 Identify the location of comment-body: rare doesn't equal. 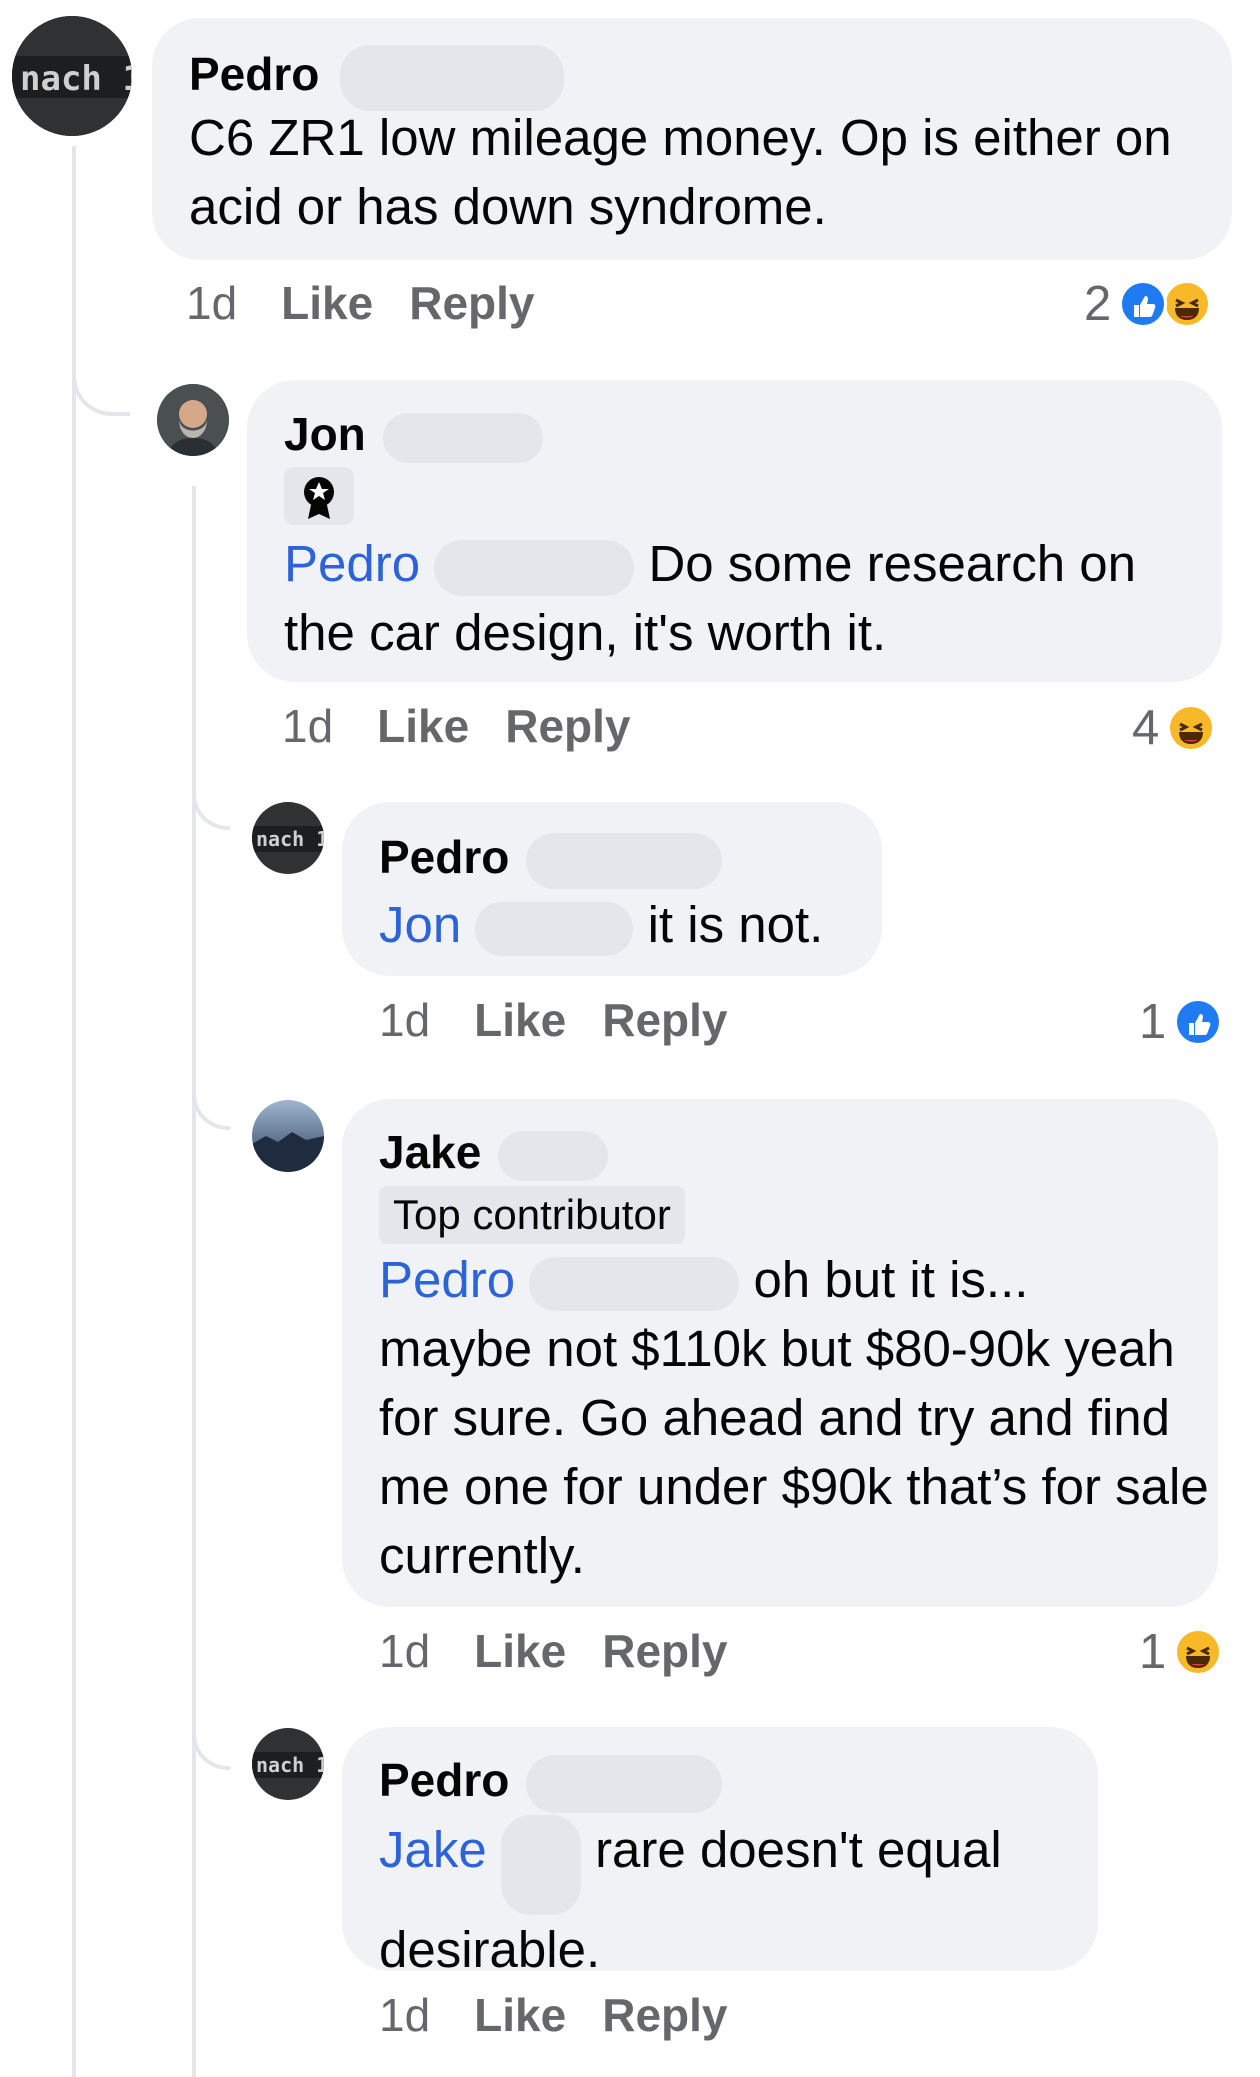
(798, 1849).